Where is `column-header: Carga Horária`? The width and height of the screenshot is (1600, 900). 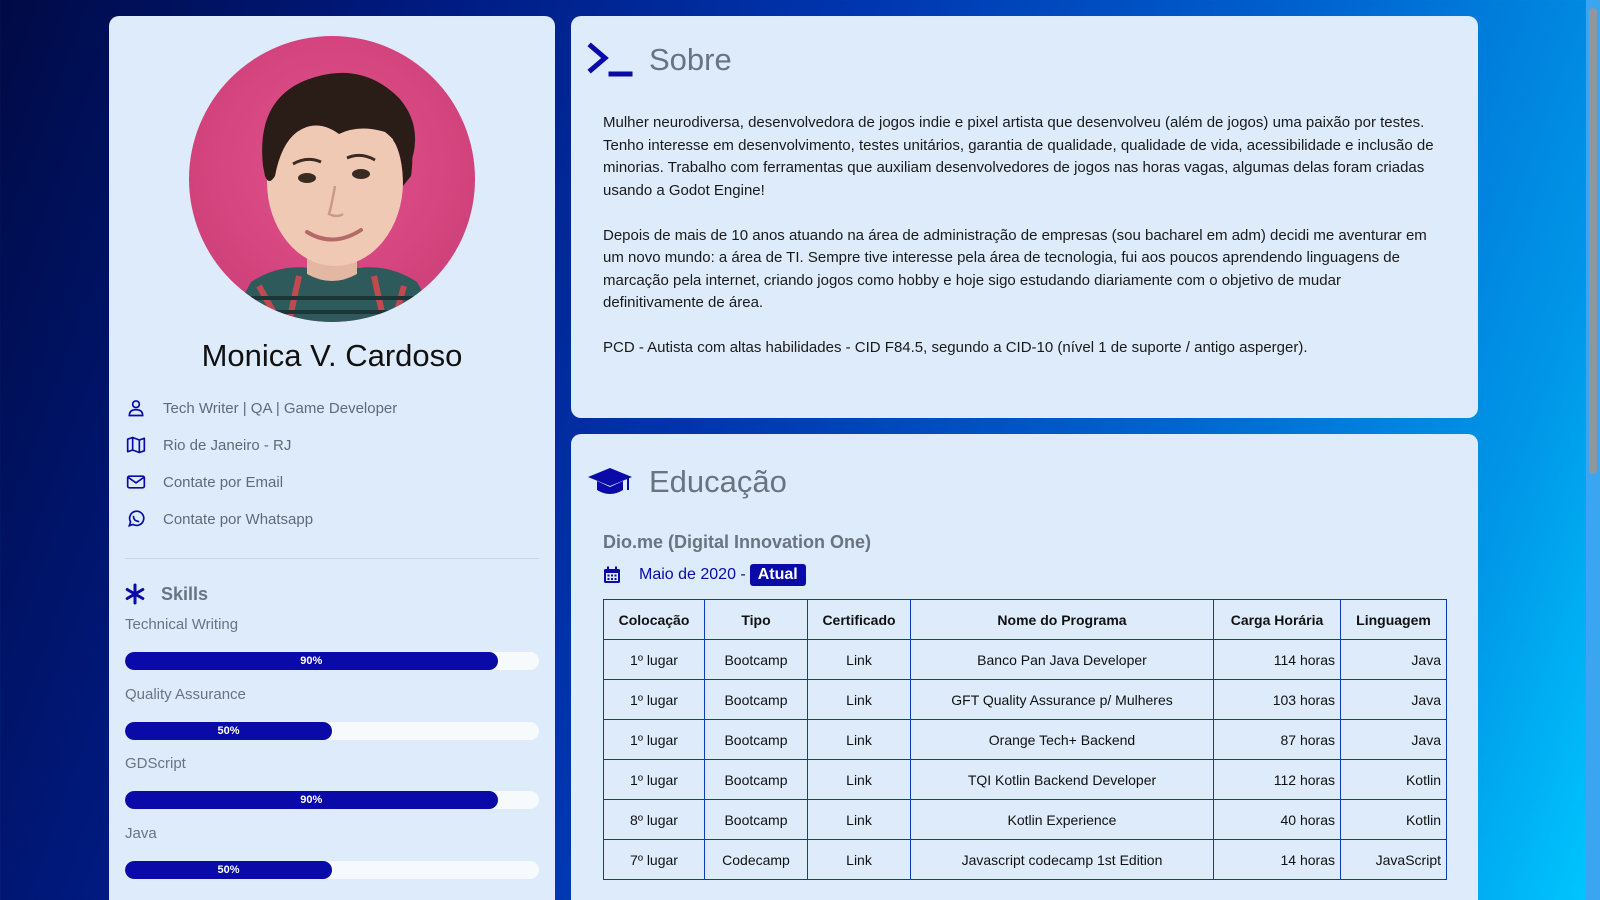
column-header: Carga Horária is located at coordinates (1277, 619).